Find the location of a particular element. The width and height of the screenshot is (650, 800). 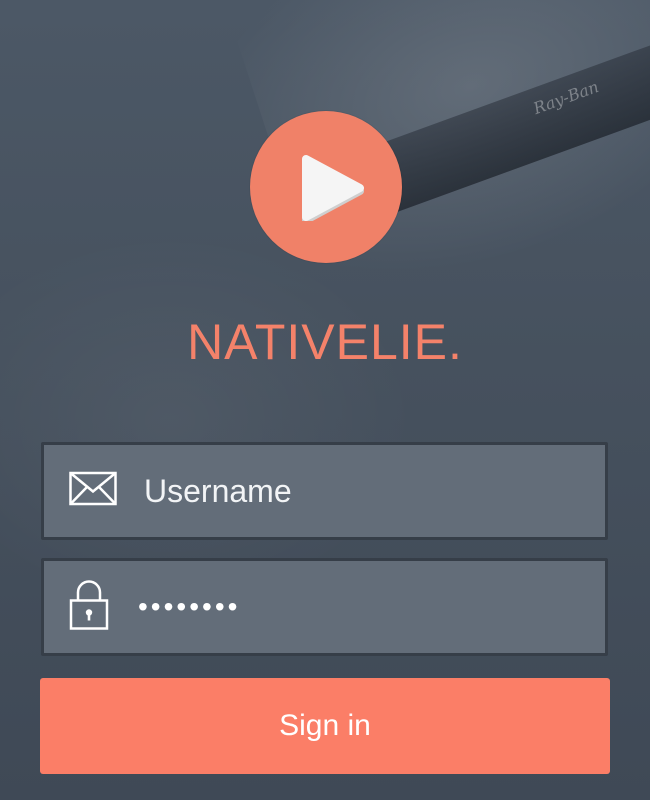

username-input is located at coordinates (364, 491).